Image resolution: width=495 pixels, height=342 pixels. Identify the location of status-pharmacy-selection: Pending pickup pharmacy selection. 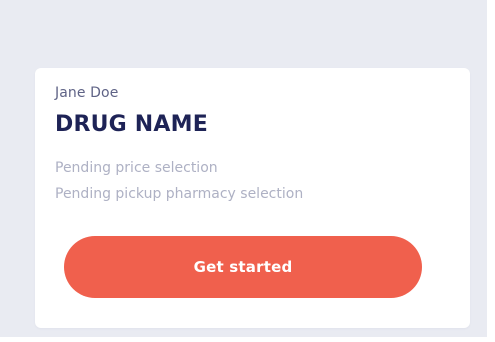
(179, 194).